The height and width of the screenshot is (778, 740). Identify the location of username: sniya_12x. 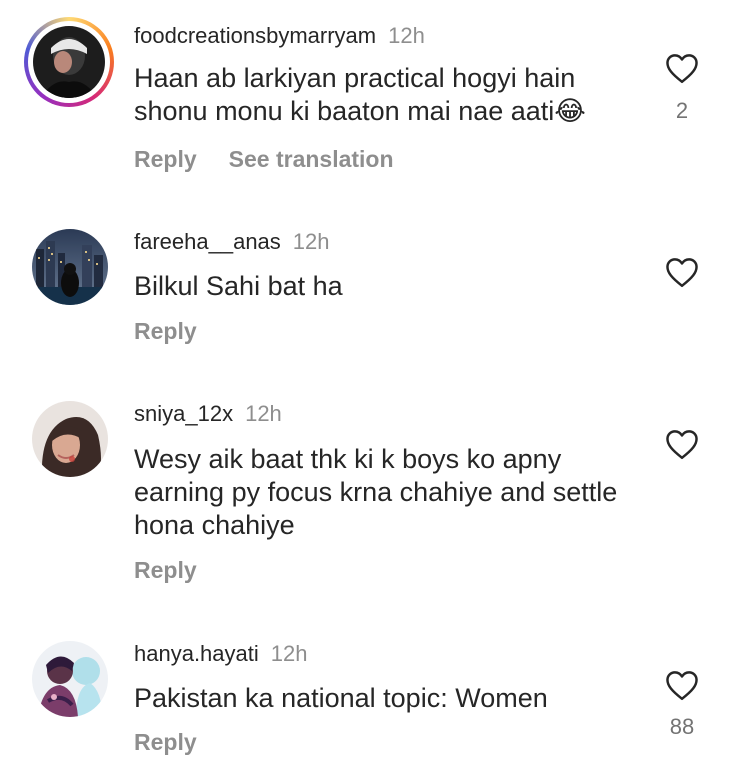
(183, 413).